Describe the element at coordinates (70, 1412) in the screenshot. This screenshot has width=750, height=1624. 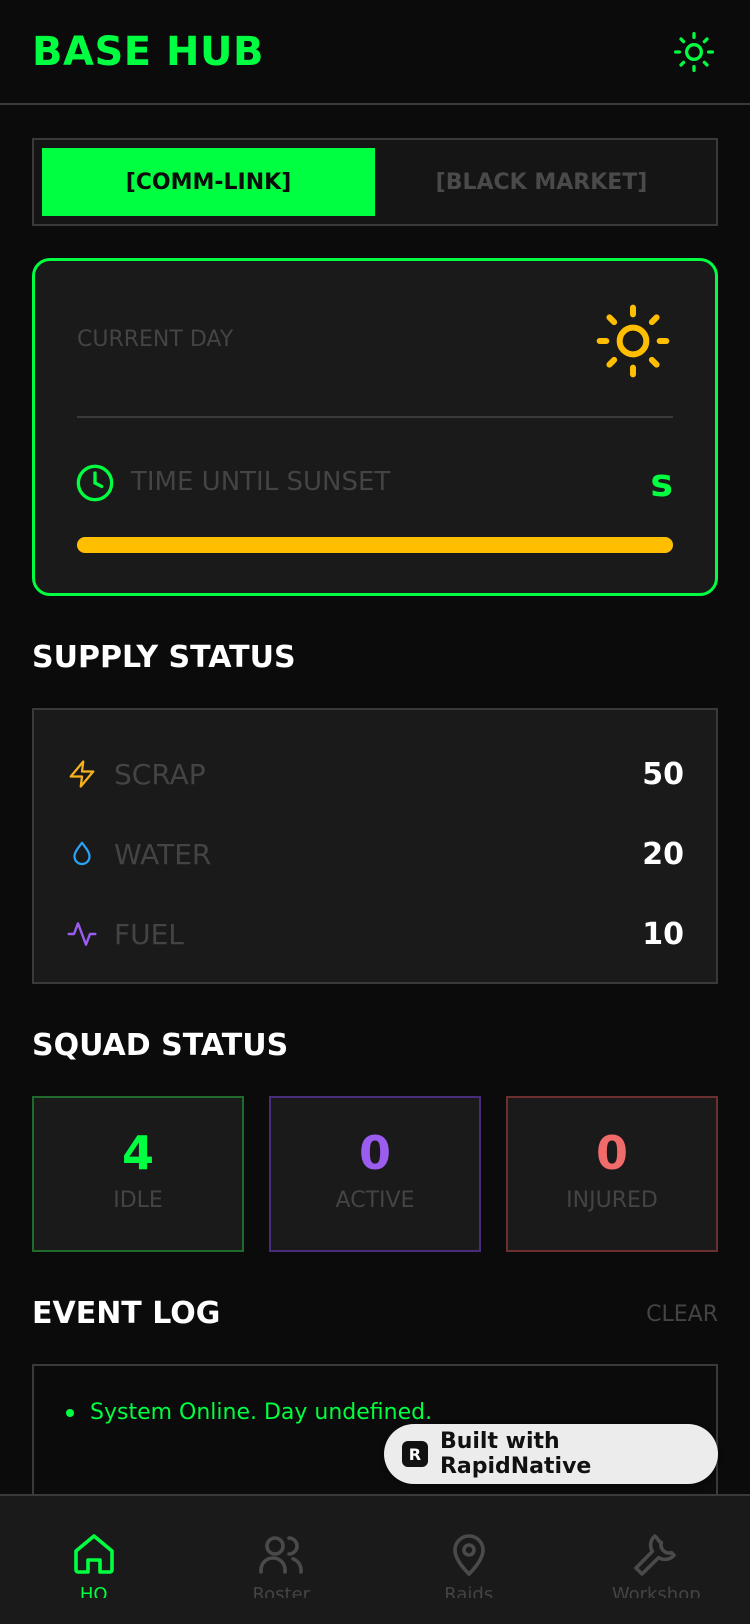
I see `bullet-icon` at that location.